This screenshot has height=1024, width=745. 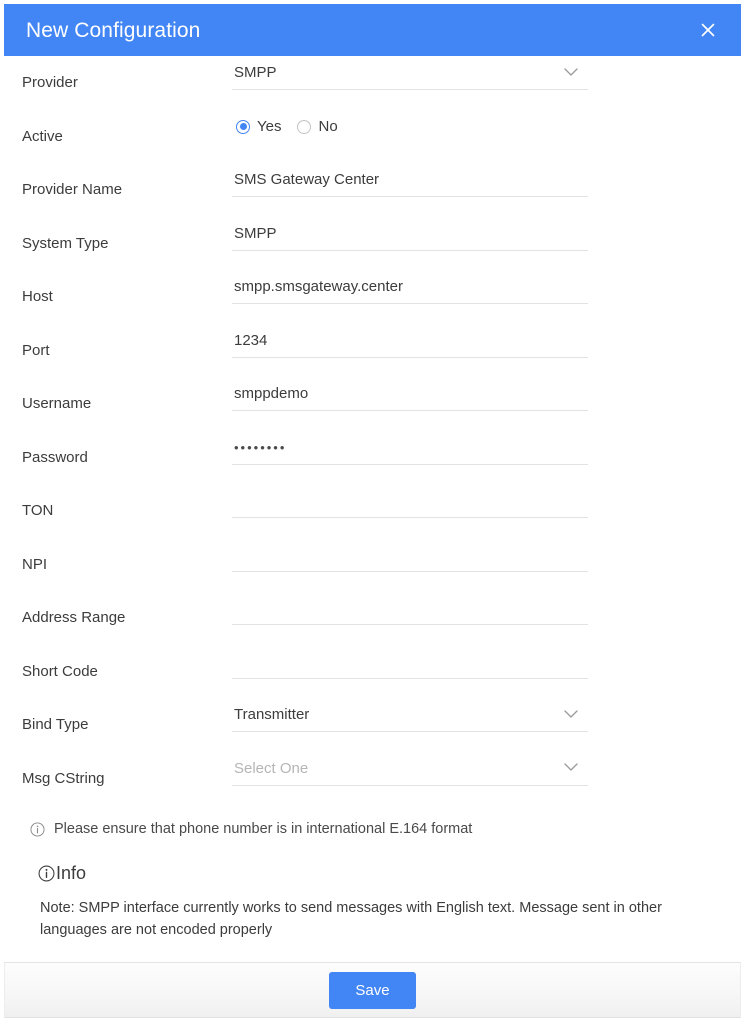 I want to click on form-row: NPI, so click(x=372, y=565).